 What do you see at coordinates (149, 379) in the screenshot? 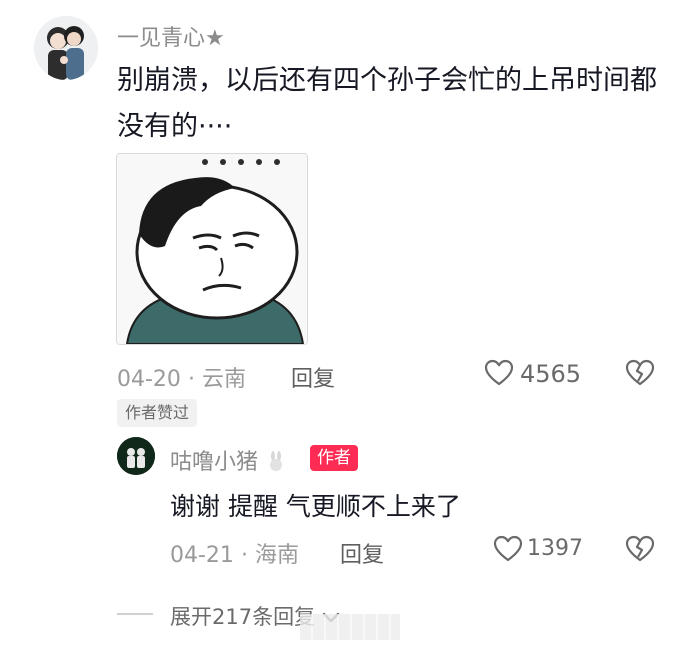
I see `comment-date: 04-20` at bounding box center [149, 379].